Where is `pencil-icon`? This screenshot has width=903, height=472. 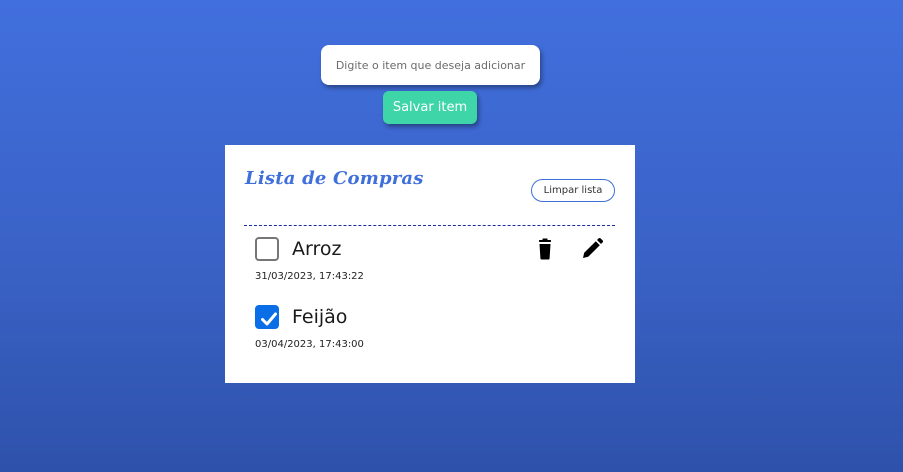 pencil-icon is located at coordinates (592, 249).